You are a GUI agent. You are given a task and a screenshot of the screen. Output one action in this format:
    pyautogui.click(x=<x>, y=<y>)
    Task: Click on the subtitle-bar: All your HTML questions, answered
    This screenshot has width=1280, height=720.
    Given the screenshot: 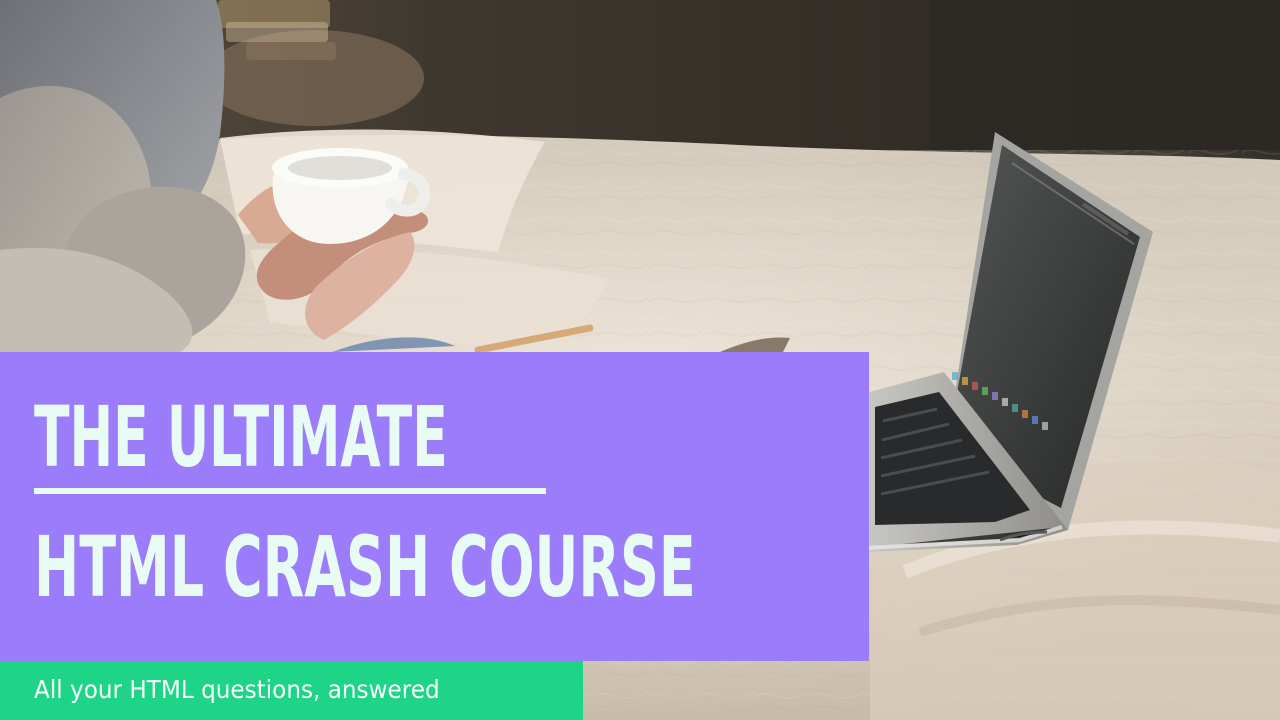 What is the action you would take?
    pyautogui.click(x=291, y=690)
    